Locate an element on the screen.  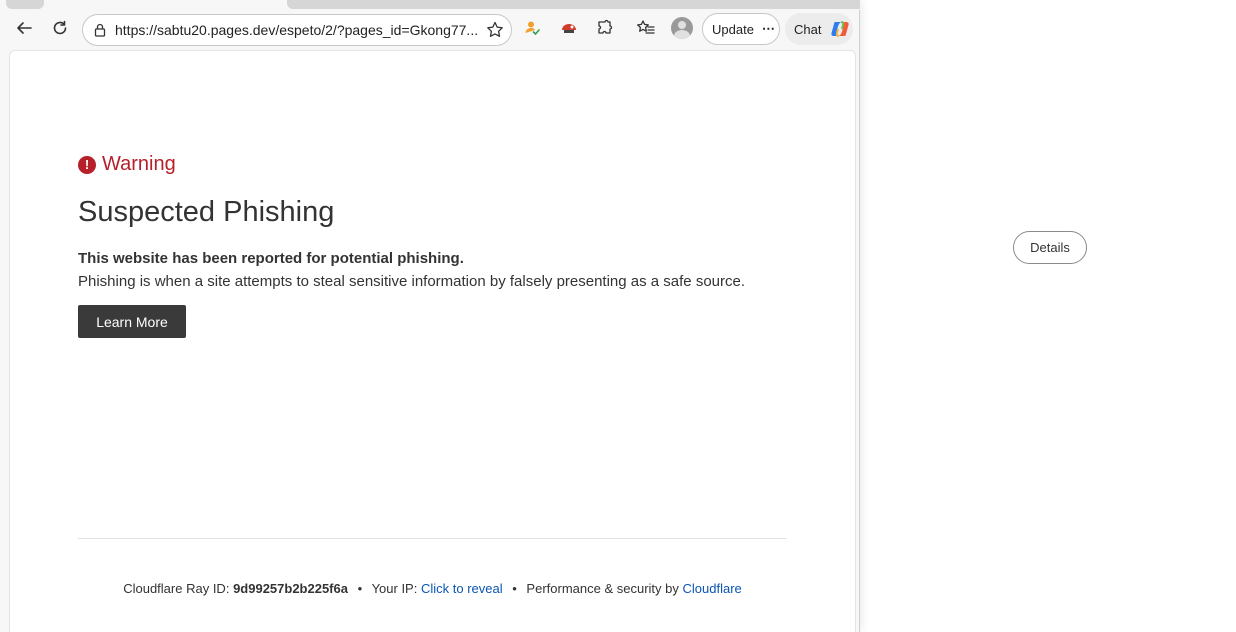
chat-label: Chat is located at coordinates (808, 29).